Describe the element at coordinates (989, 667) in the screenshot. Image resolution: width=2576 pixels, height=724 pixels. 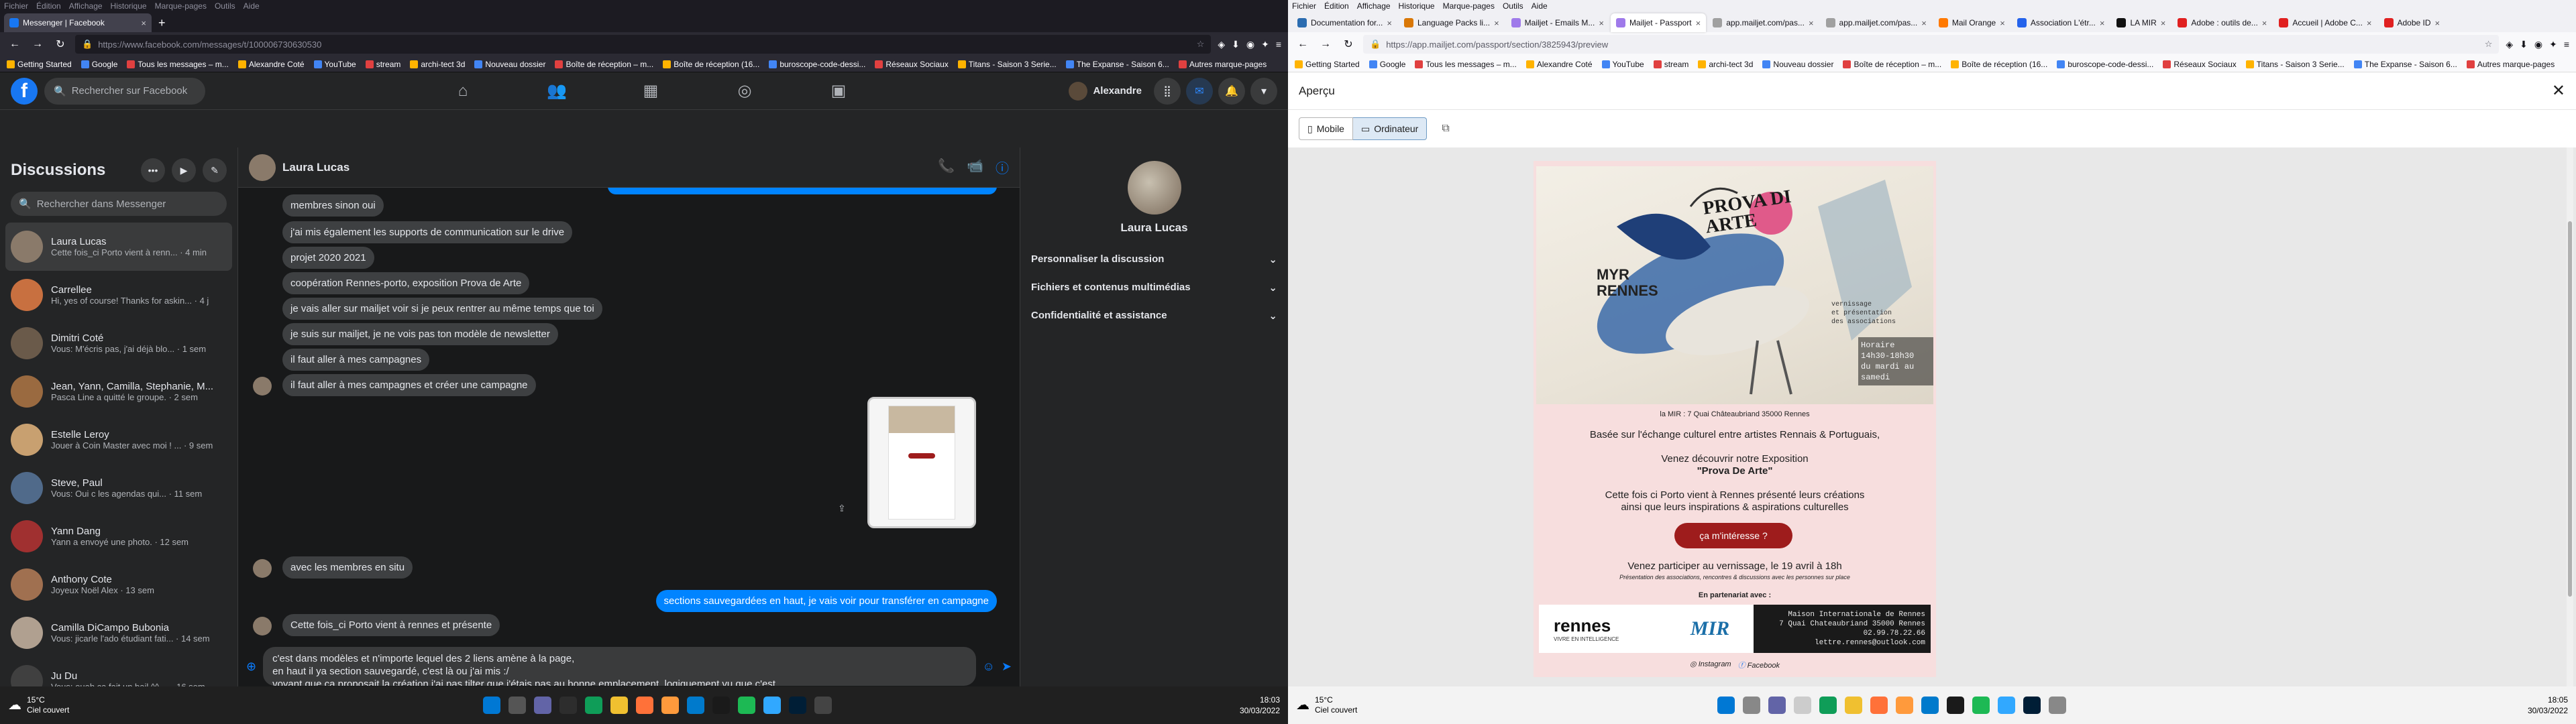
I see `emoji-icon: ☺` at that location.